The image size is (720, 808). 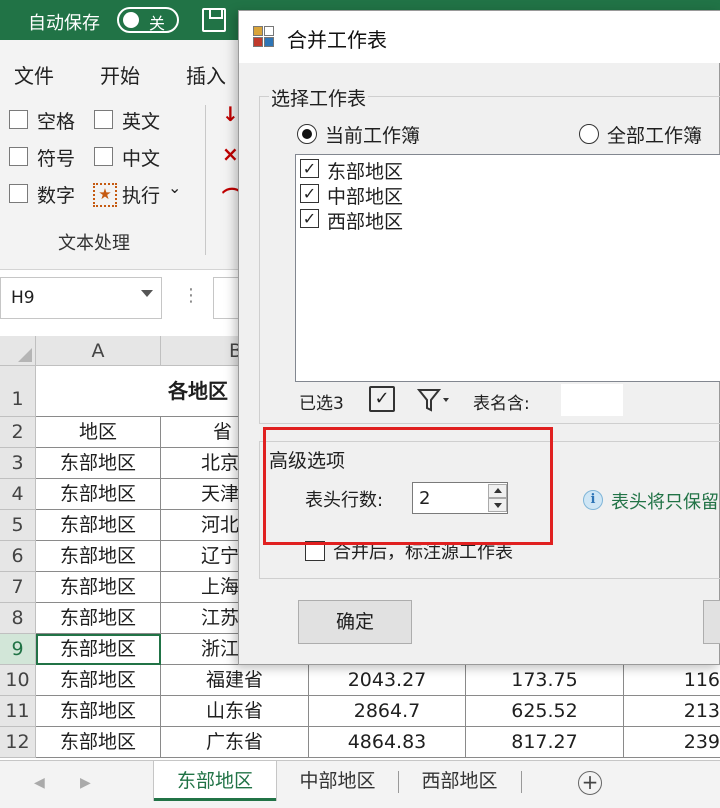 I want to click on row-header: 5, so click(x=18, y=525).